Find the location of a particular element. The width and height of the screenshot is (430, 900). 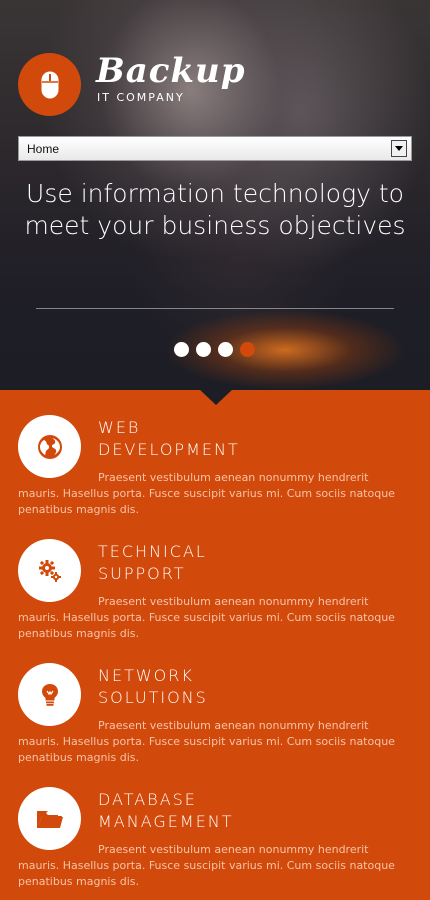

brand-logo: Backup IT COMPANY is located at coordinates (171, 78).